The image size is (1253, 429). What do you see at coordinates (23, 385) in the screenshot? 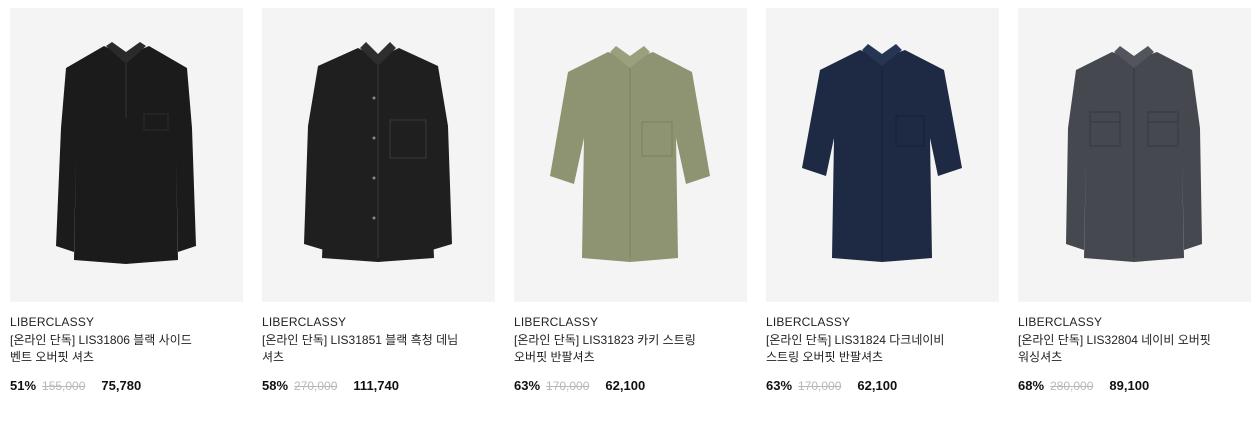
I see `discount-rate: 51%` at bounding box center [23, 385].